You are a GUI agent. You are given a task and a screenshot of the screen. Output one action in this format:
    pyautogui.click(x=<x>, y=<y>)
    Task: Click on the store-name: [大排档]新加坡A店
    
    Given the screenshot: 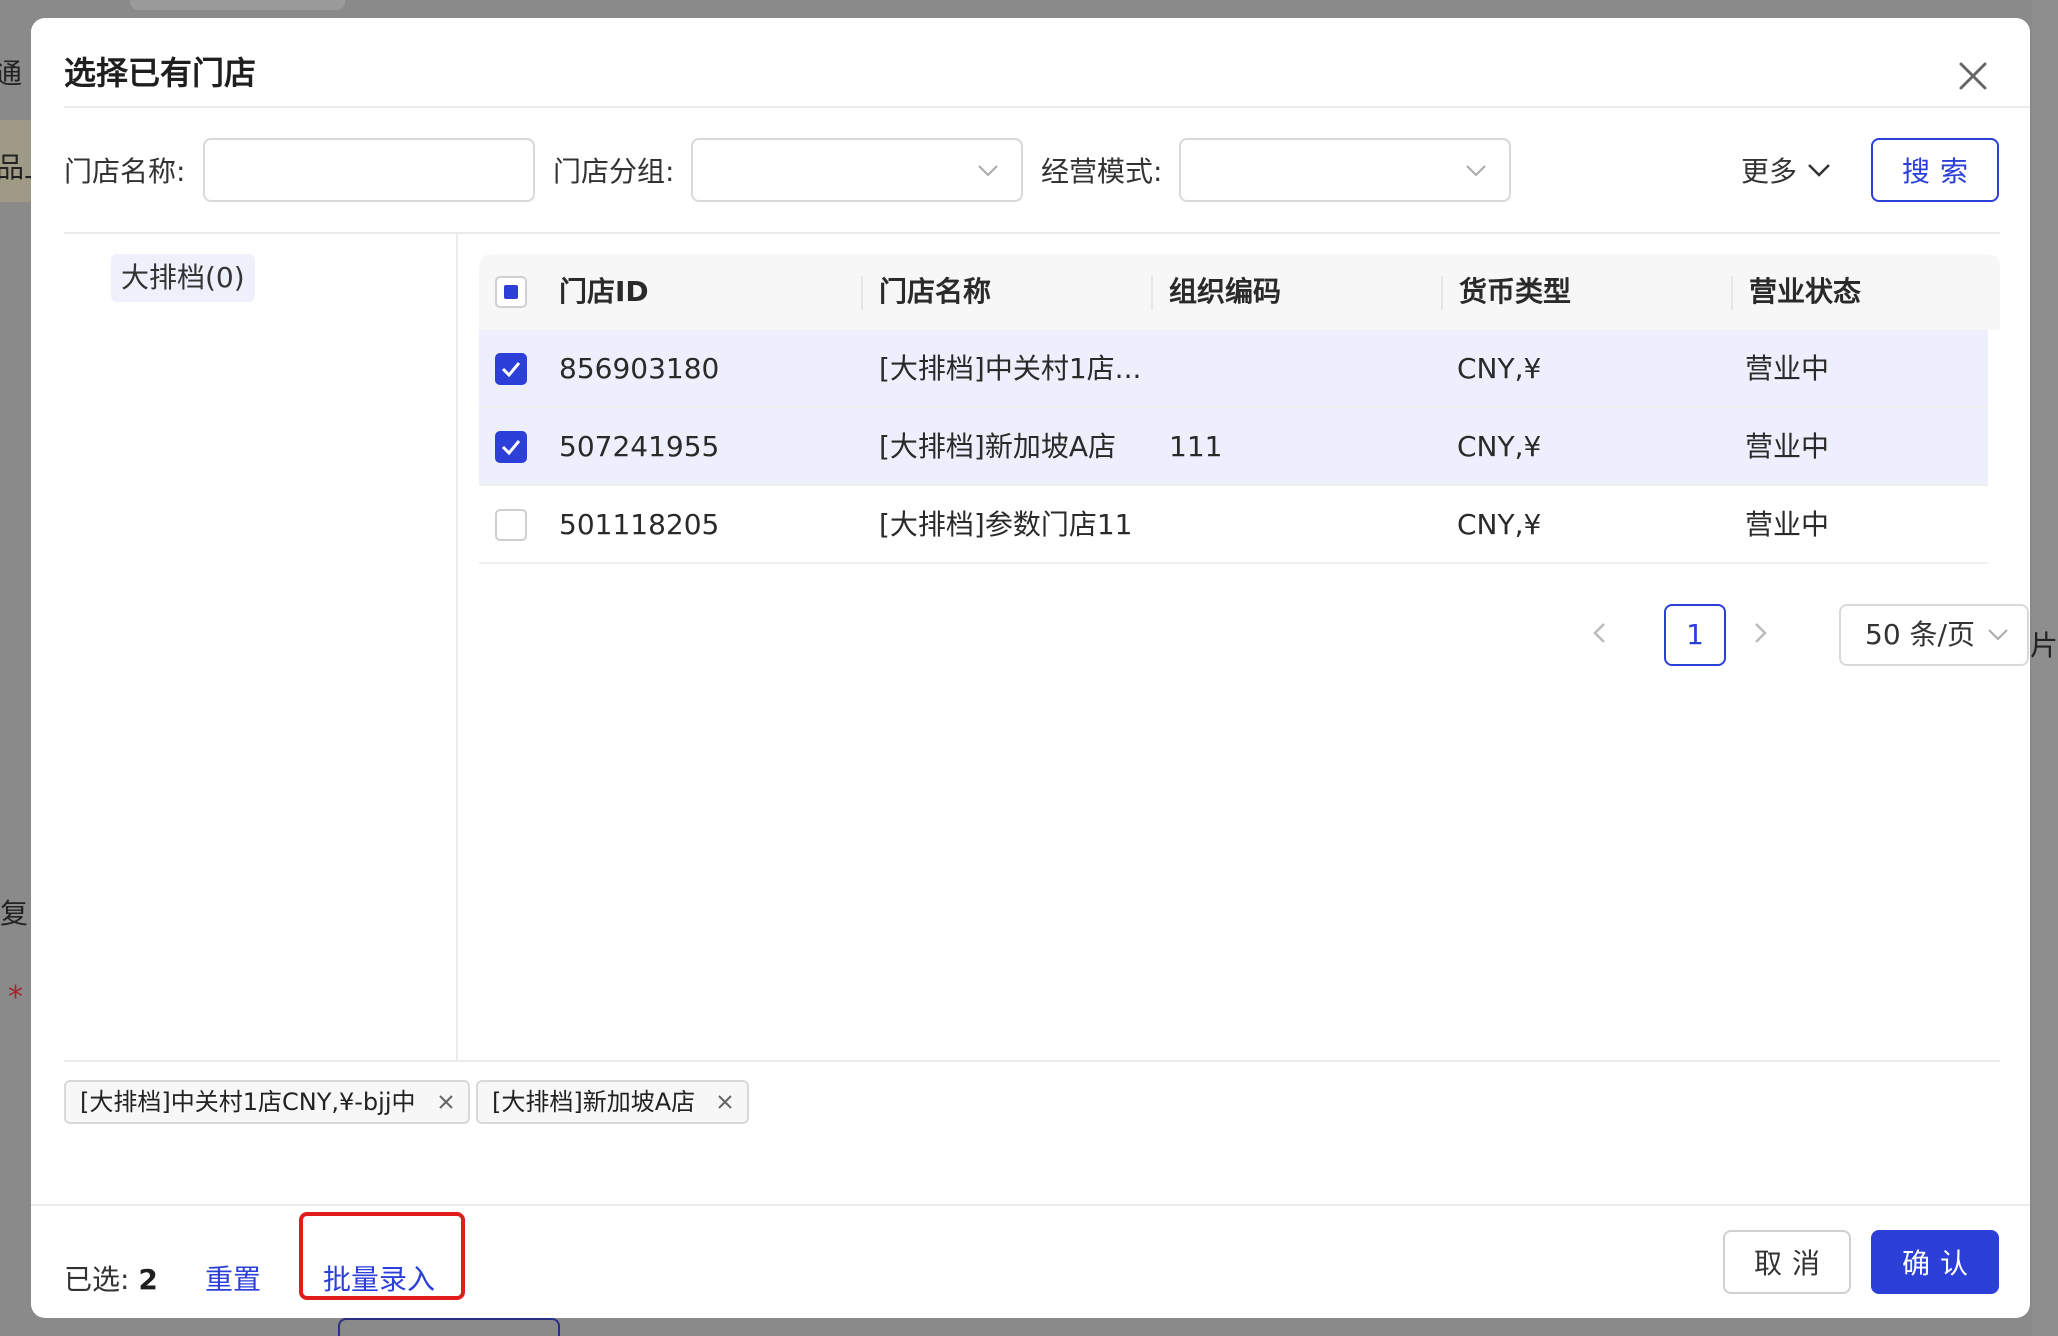 What is the action you would take?
    pyautogui.click(x=998, y=446)
    